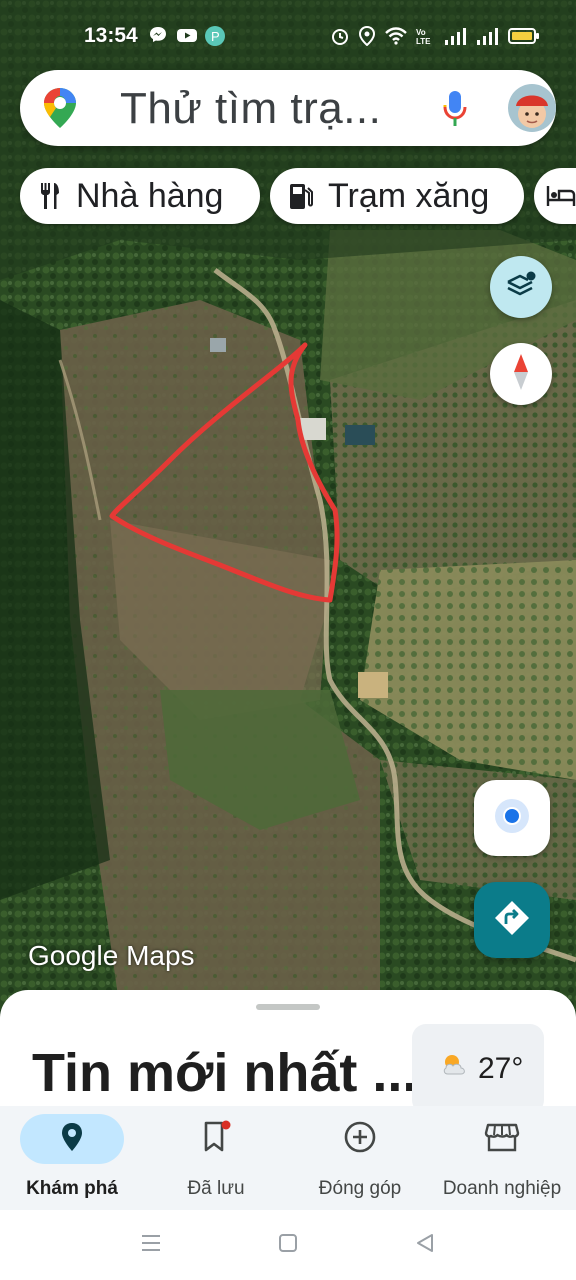 The image size is (576, 1280). I want to click on battery-icon, so click(524, 39).